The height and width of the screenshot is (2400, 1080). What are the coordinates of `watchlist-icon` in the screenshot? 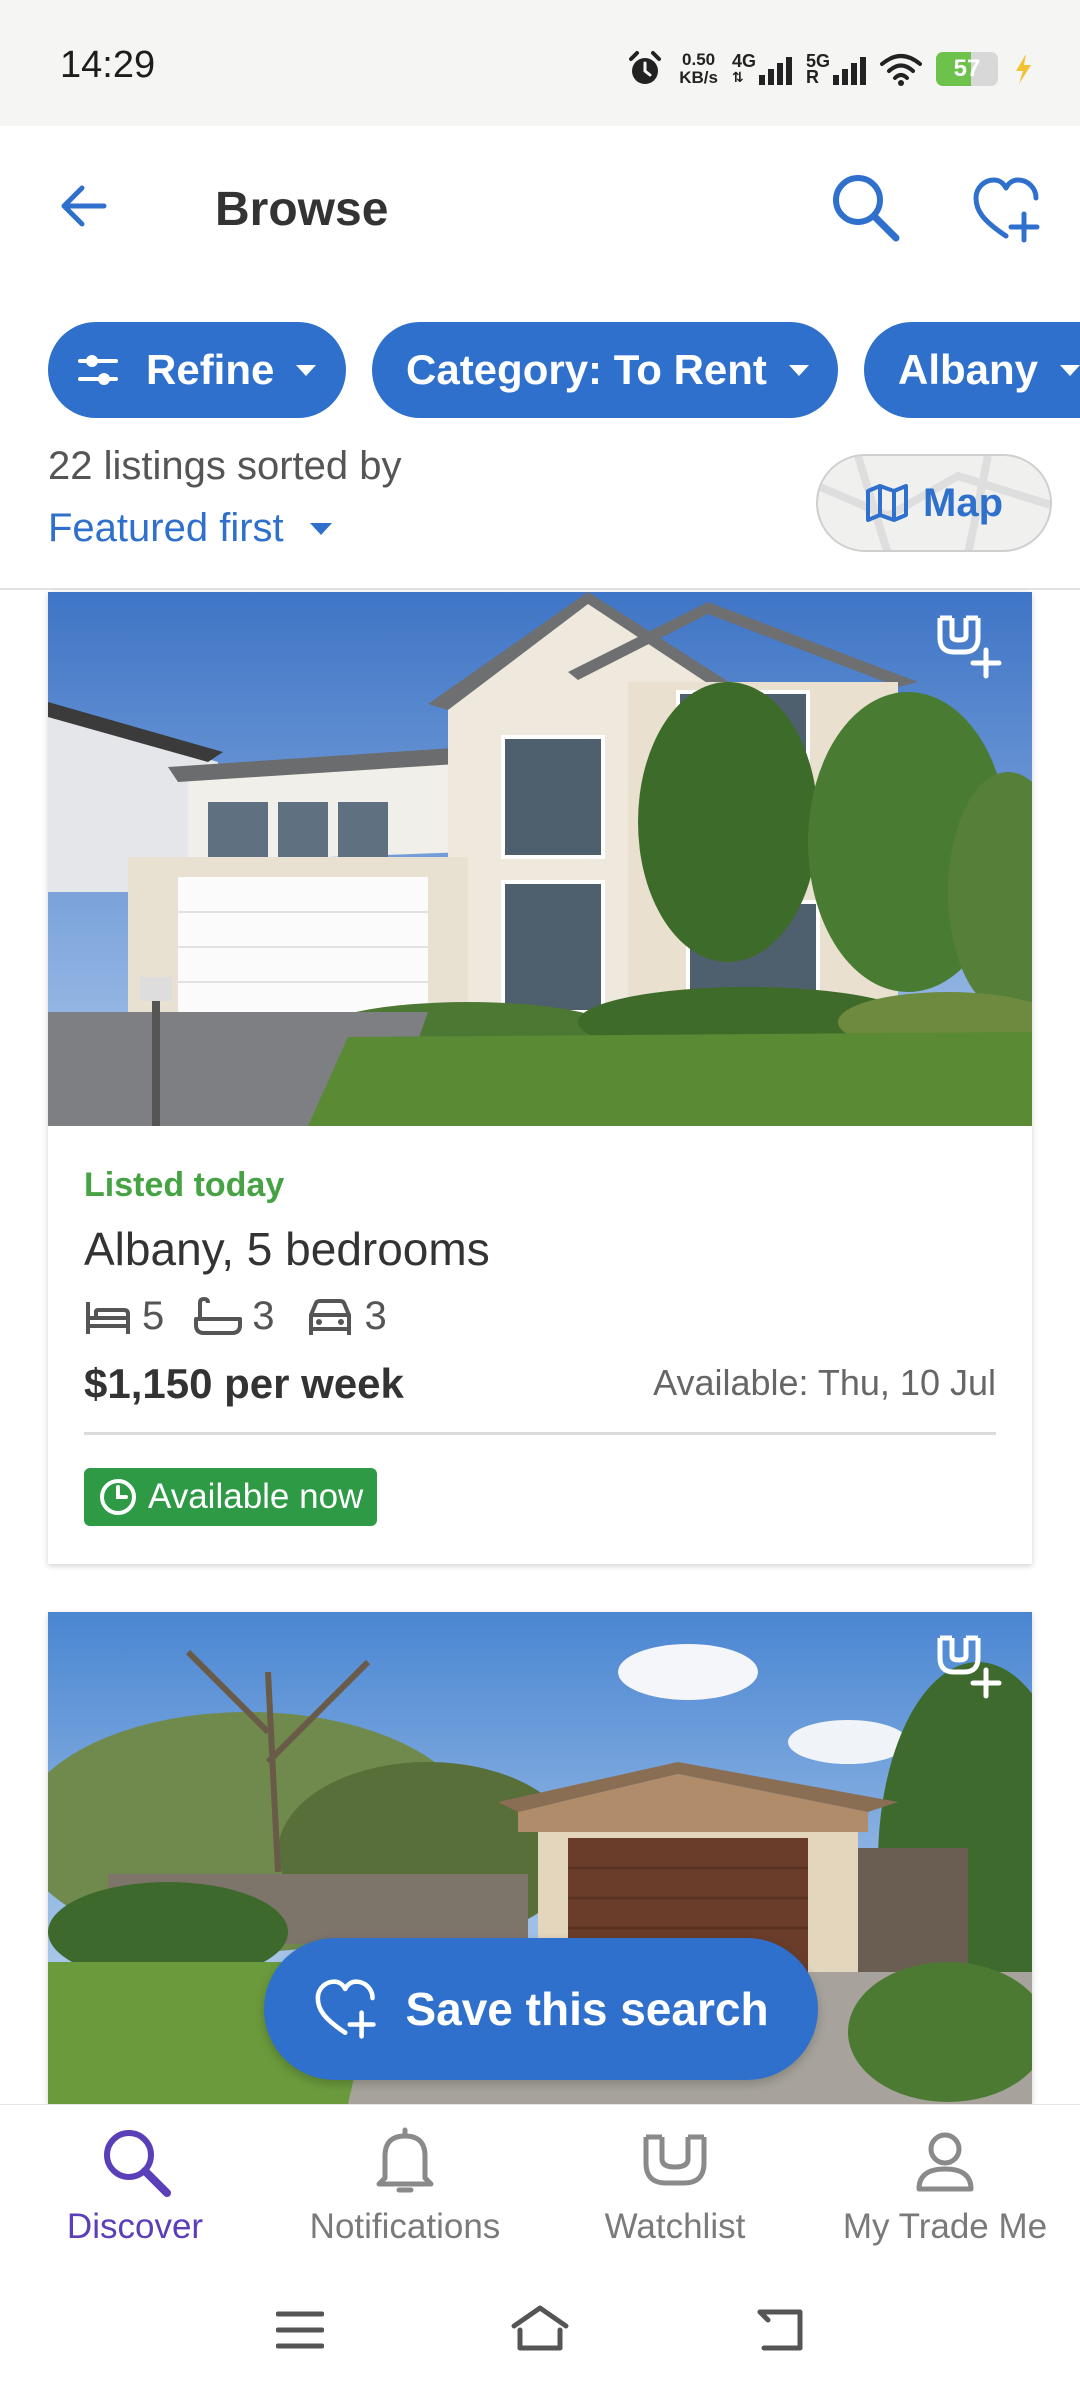 It's located at (675, 2160).